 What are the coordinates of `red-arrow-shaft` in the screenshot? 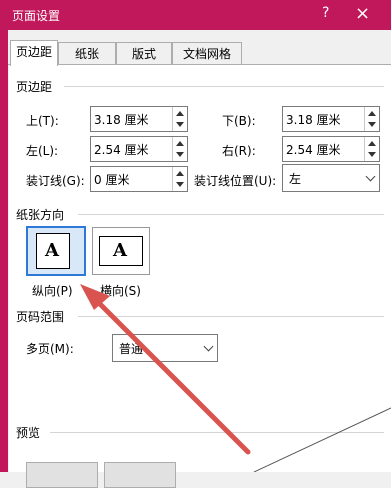 It's located at (170, 374).